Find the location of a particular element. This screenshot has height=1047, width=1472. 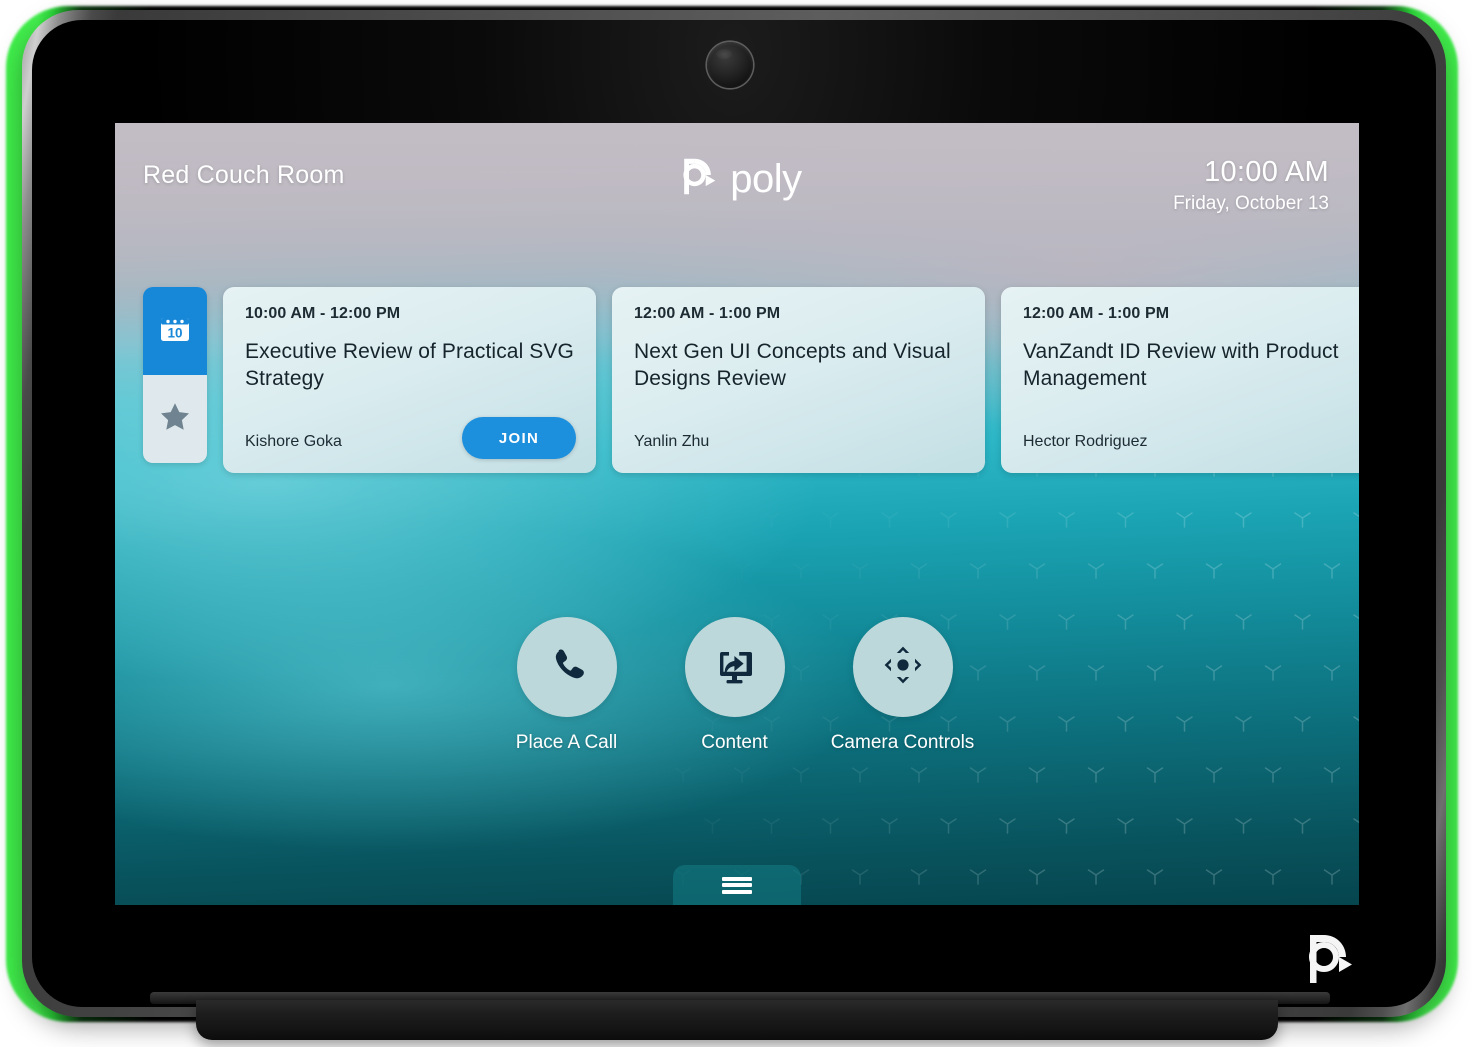

action-label: Camera Controls is located at coordinates (902, 742).